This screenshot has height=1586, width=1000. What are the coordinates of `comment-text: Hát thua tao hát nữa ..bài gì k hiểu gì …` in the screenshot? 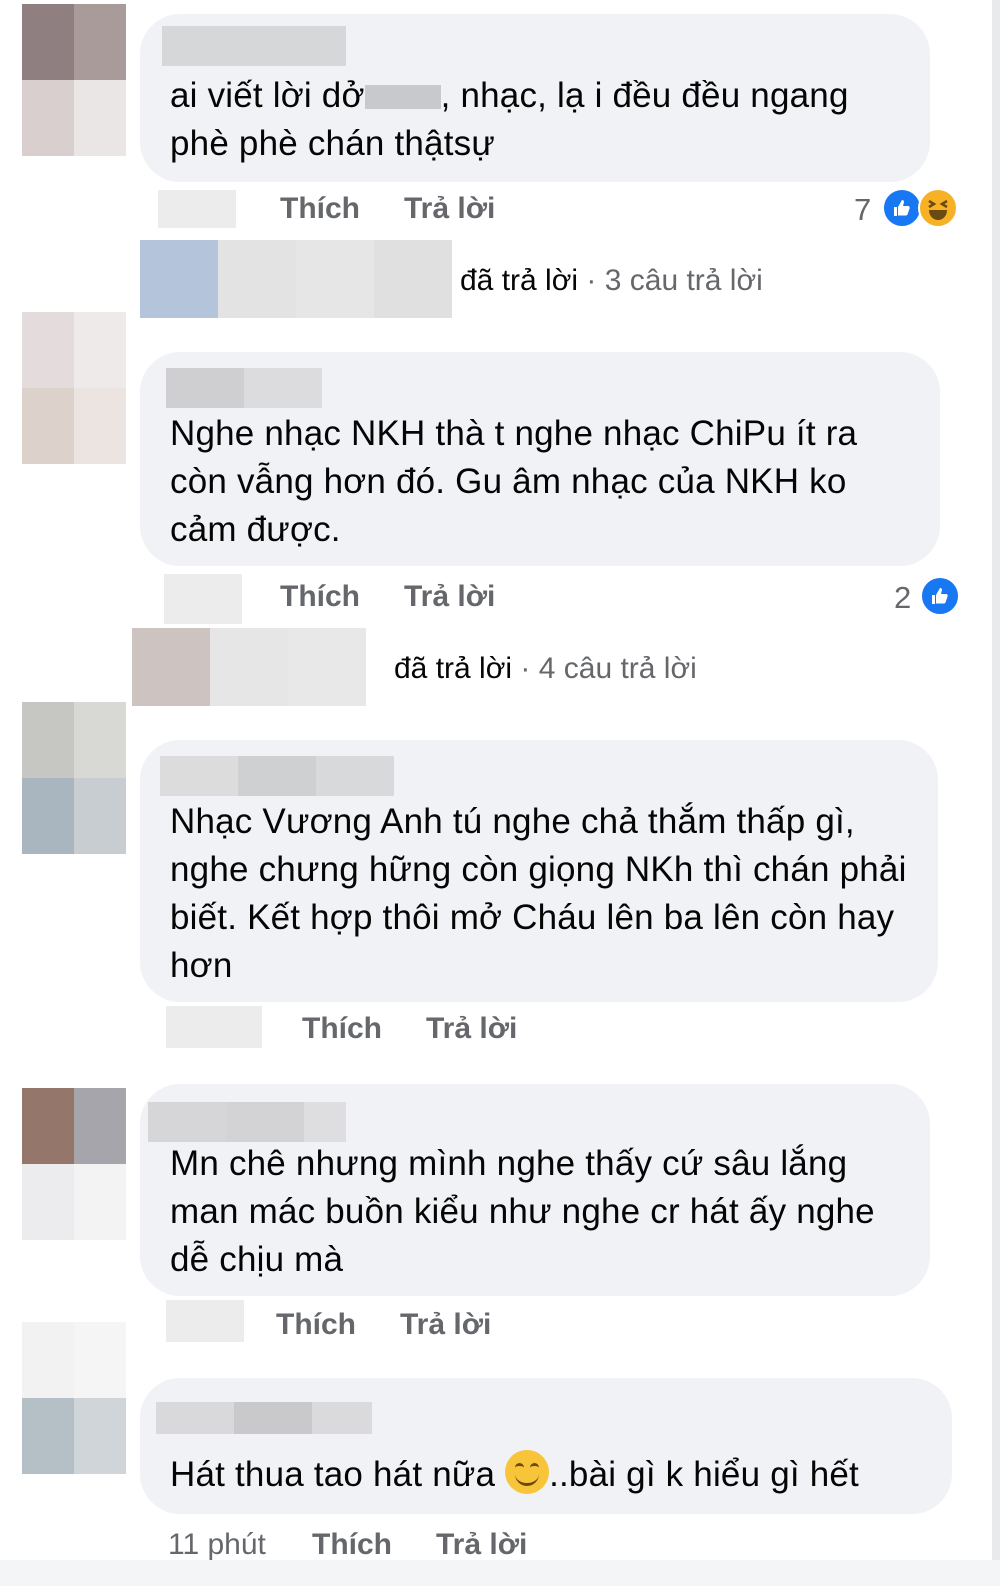 It's located at (549, 1474).